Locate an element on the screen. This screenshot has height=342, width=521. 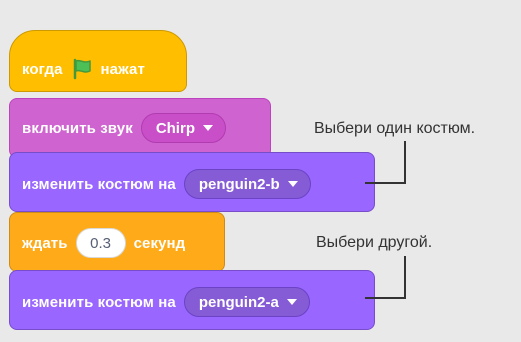
switch-costume-label-1: изменить костюм на is located at coordinates (99, 184).